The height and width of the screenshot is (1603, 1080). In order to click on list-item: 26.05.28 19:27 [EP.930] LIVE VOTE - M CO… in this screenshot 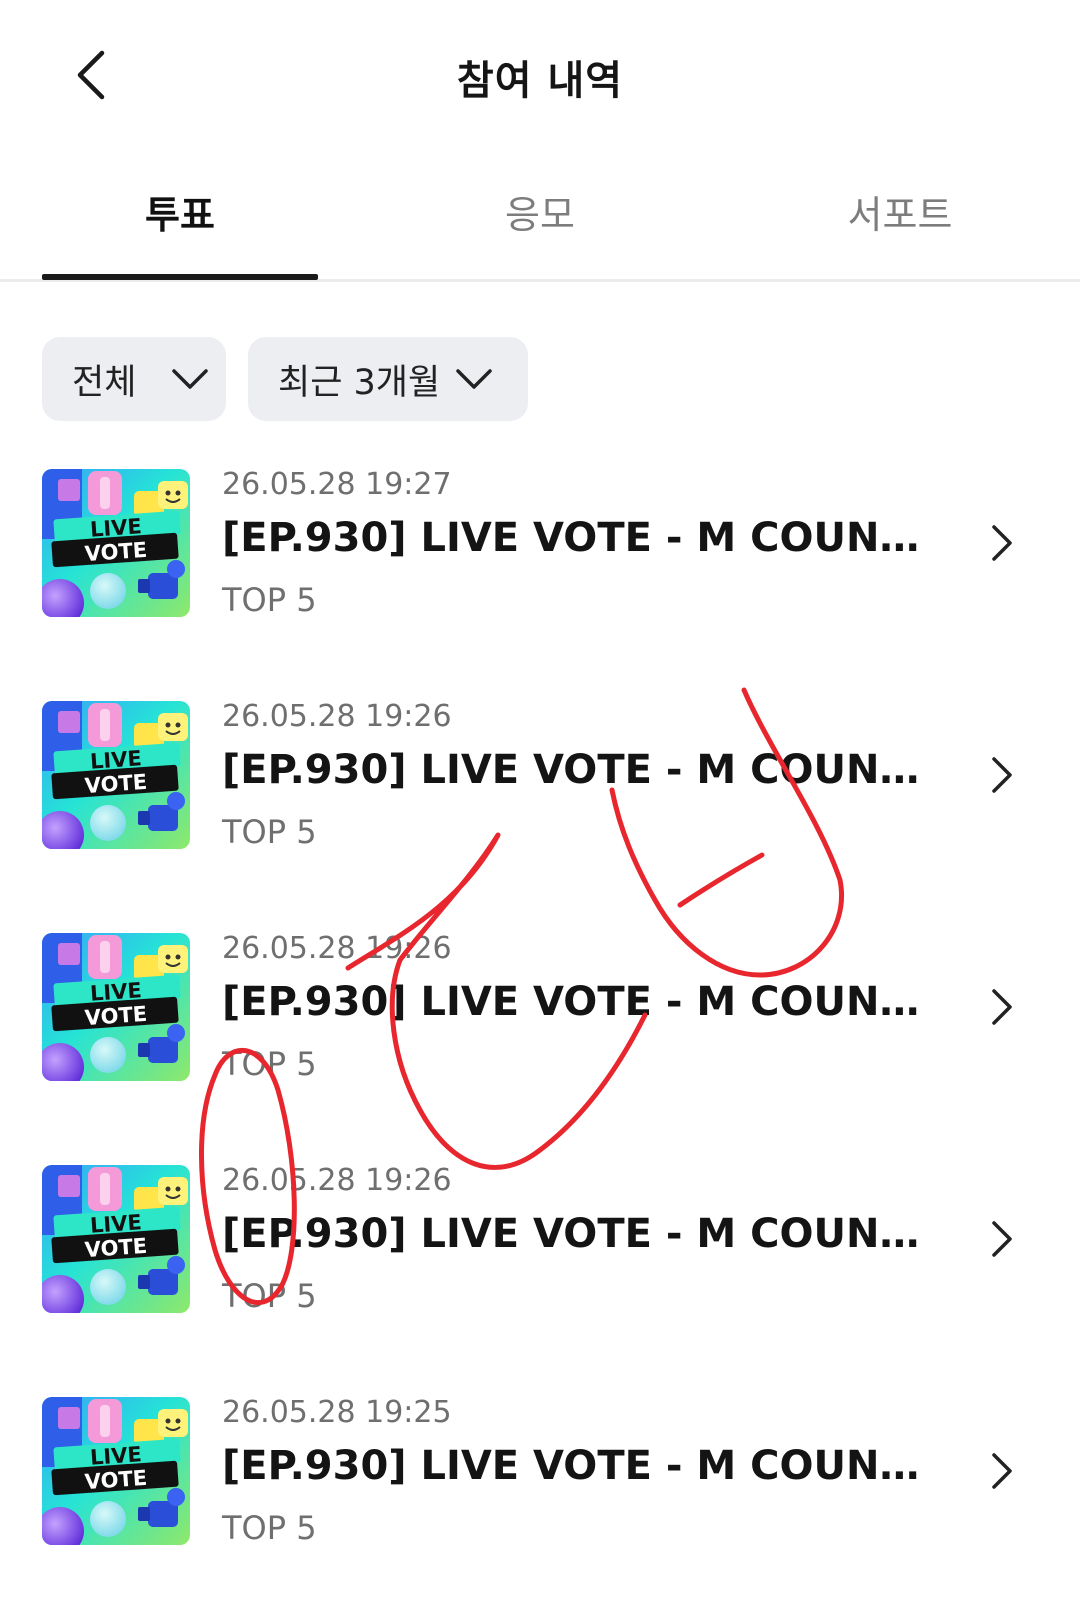, I will do `click(540, 568)`.